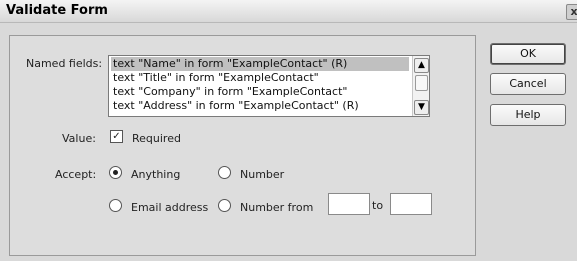 This screenshot has height=261, width=577. What do you see at coordinates (277, 207) in the screenshot?
I see `accept-number-from-label: Number from` at bounding box center [277, 207].